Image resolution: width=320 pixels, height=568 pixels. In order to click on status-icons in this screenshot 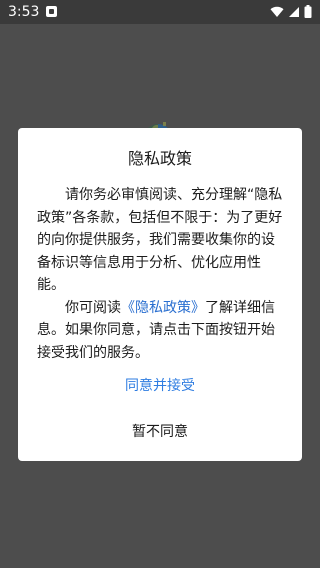, I will do `click(289, 12)`.